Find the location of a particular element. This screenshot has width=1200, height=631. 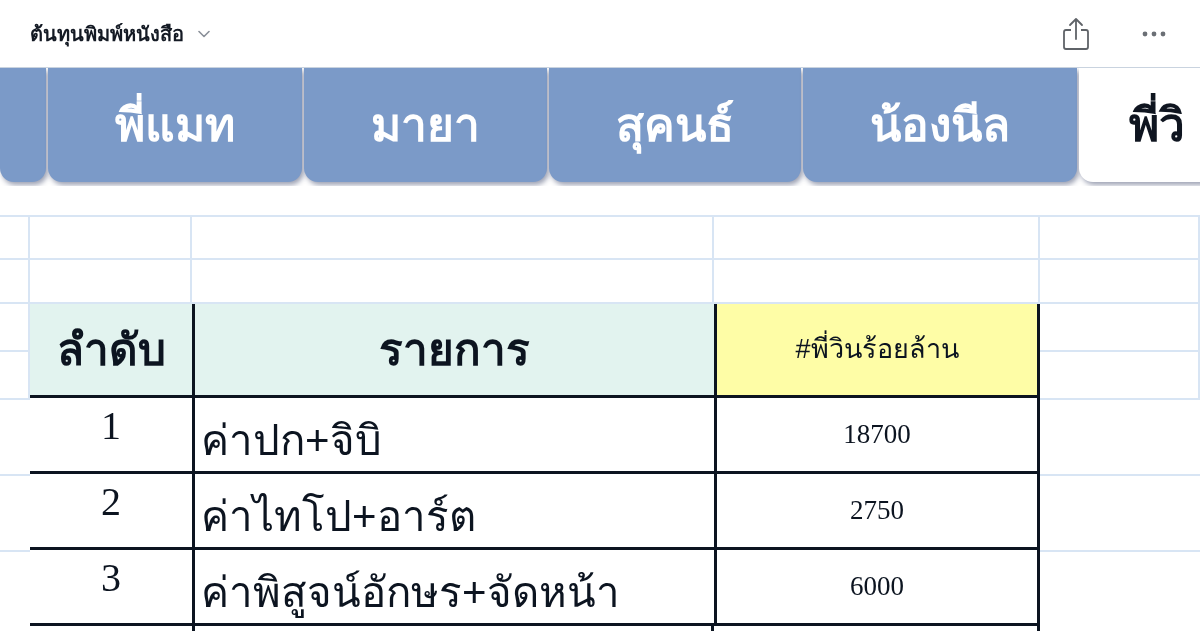

table-cell: 18700 is located at coordinates (877, 436).